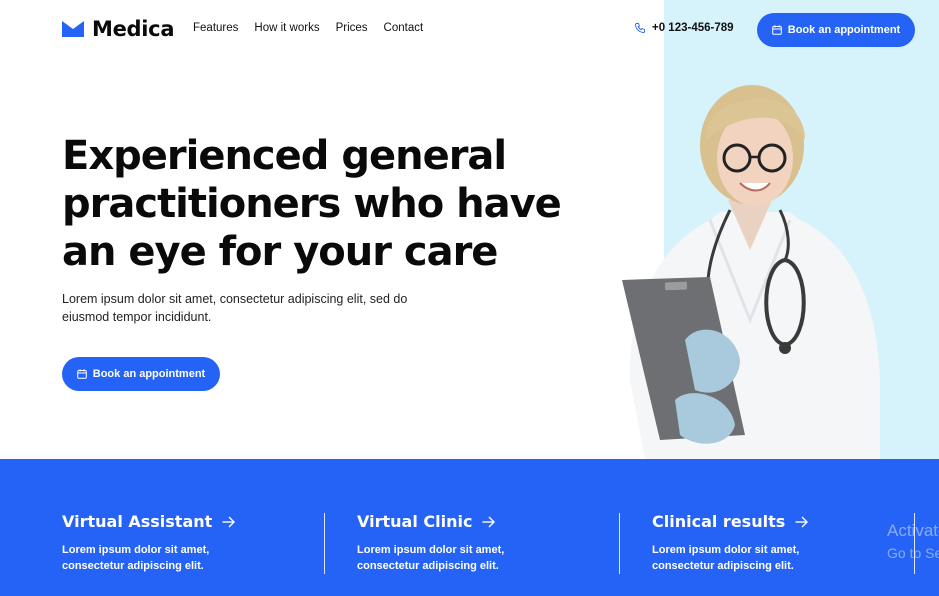 The image size is (939, 596). What do you see at coordinates (352, 28) in the screenshot?
I see `nav-item-prices: Prices` at bounding box center [352, 28].